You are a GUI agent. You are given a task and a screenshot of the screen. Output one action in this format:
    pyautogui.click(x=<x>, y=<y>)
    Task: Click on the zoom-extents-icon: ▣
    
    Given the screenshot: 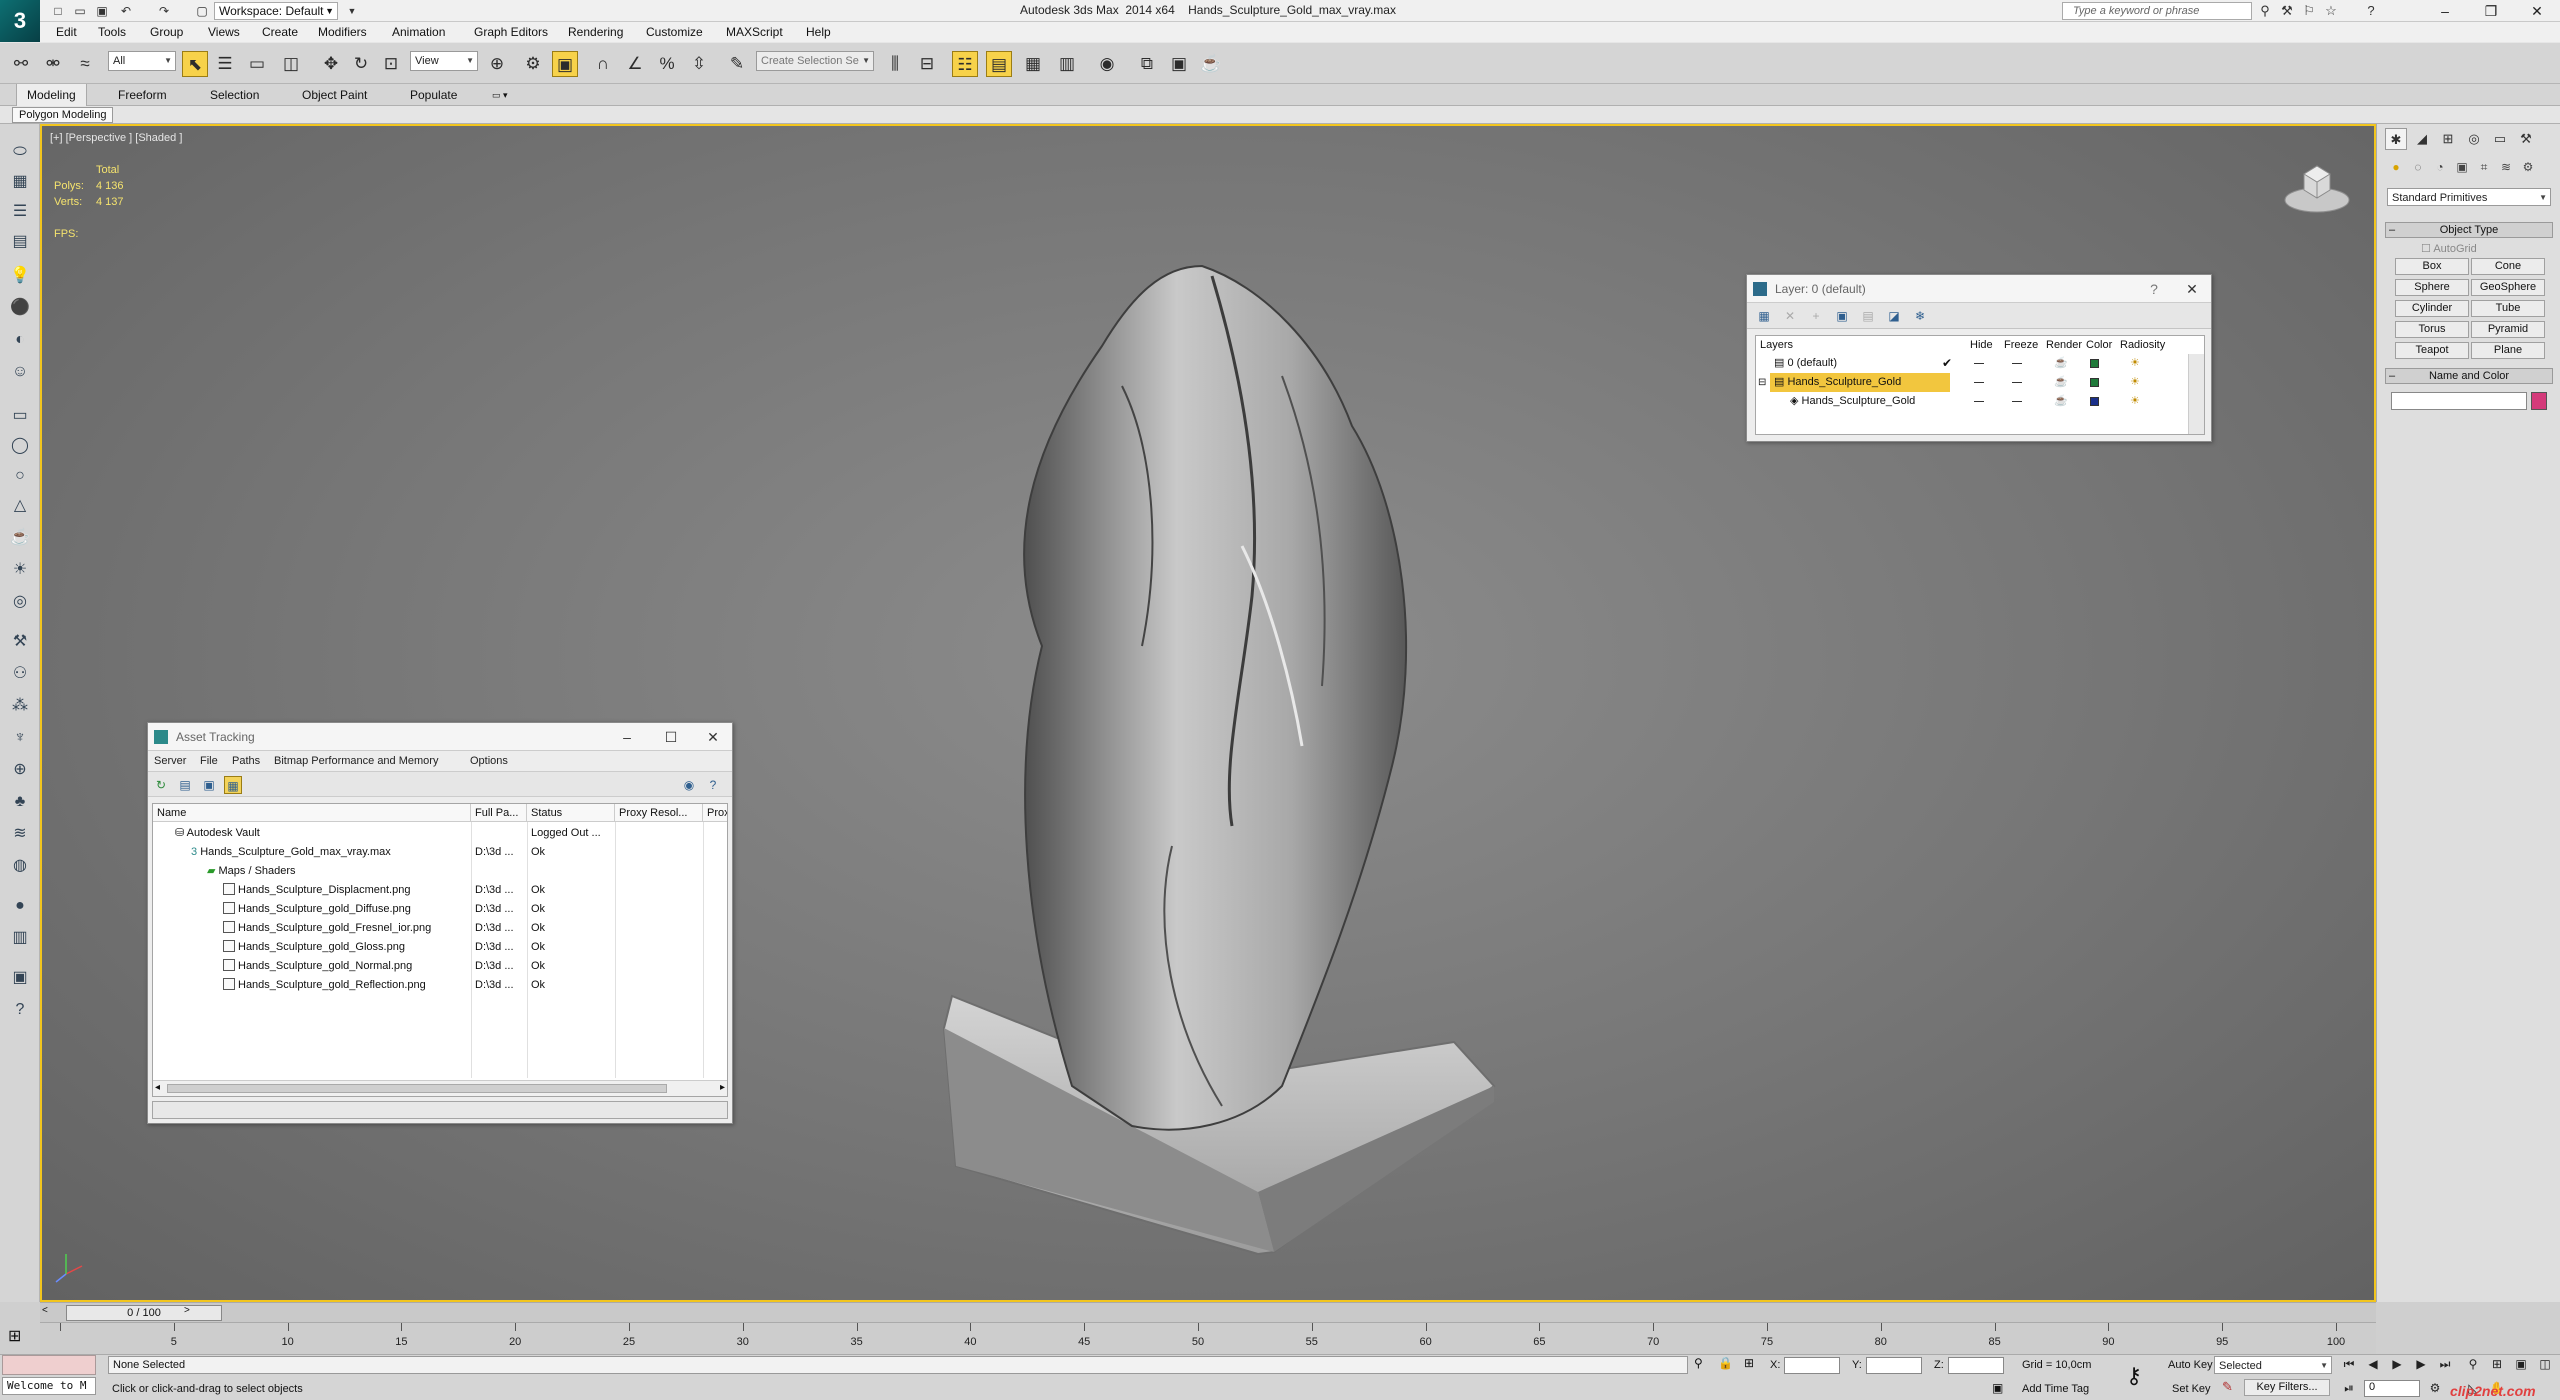 What is the action you would take?
    pyautogui.click(x=2521, y=1364)
    